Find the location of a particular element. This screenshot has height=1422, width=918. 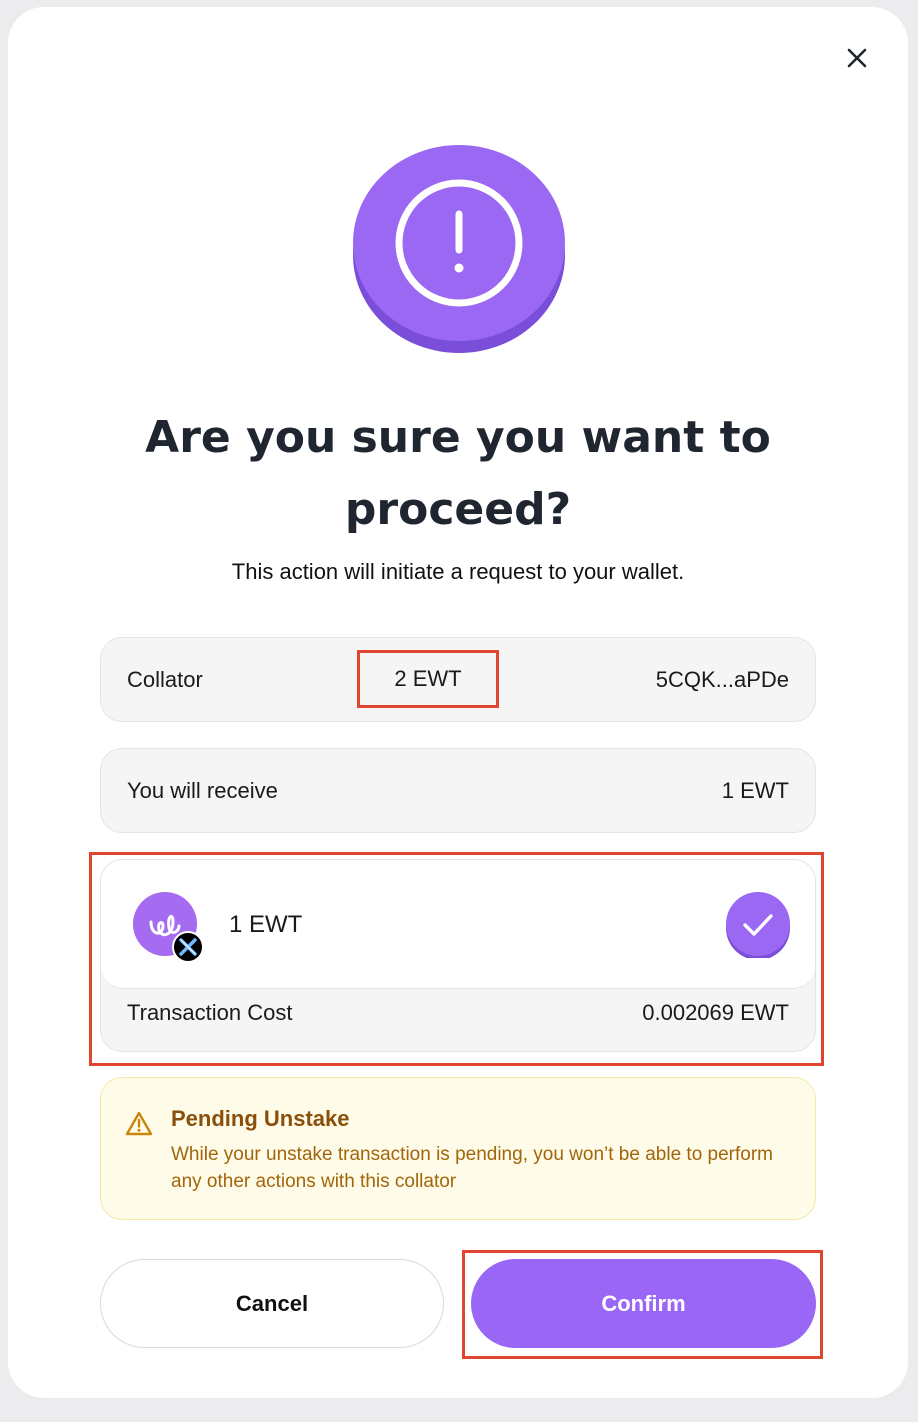

exclamation-icon is located at coordinates (459, 249).